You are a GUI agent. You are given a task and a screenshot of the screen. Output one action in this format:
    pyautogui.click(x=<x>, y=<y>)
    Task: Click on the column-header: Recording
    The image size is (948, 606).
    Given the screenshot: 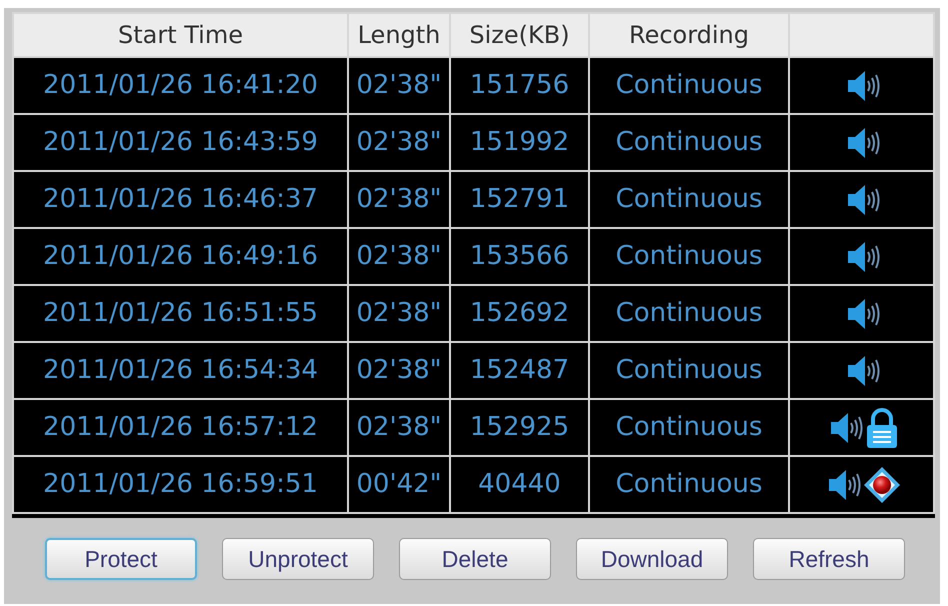 What is the action you would take?
    pyautogui.click(x=689, y=35)
    